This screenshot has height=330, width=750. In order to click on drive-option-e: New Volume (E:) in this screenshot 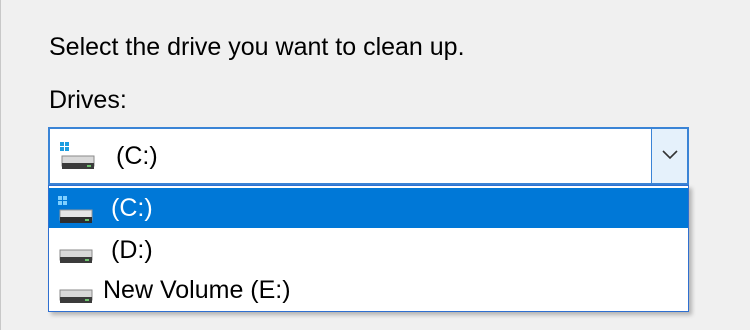, I will do `click(368, 290)`.